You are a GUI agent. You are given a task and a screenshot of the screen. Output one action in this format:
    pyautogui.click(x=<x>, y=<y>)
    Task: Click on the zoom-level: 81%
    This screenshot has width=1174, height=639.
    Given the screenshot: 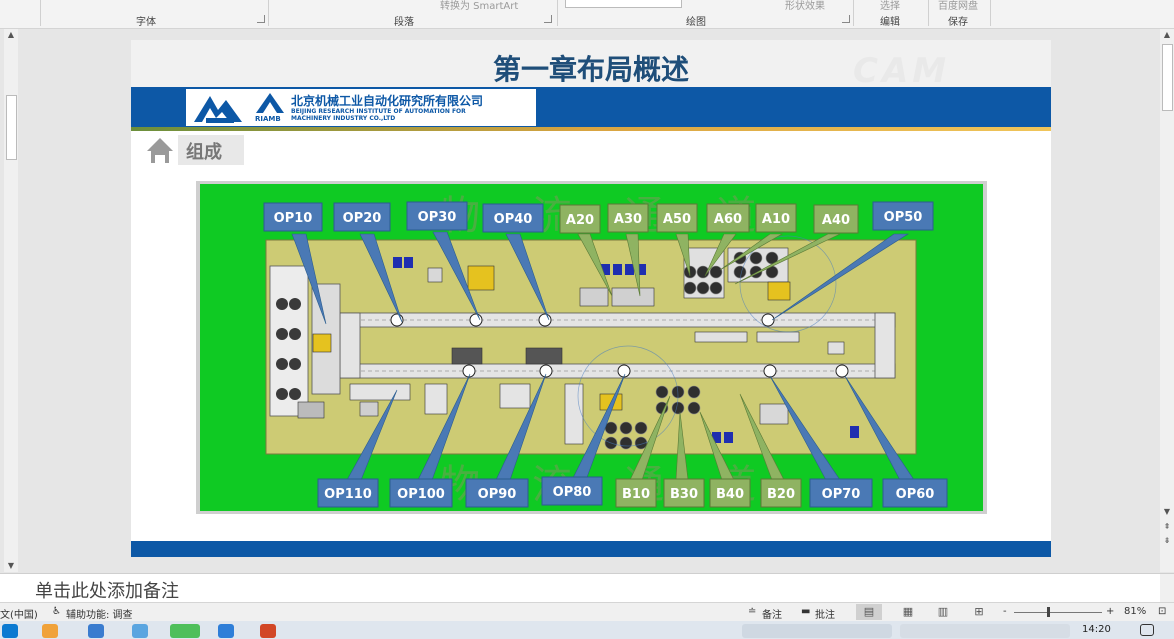 What is the action you would take?
    pyautogui.click(x=1135, y=611)
    